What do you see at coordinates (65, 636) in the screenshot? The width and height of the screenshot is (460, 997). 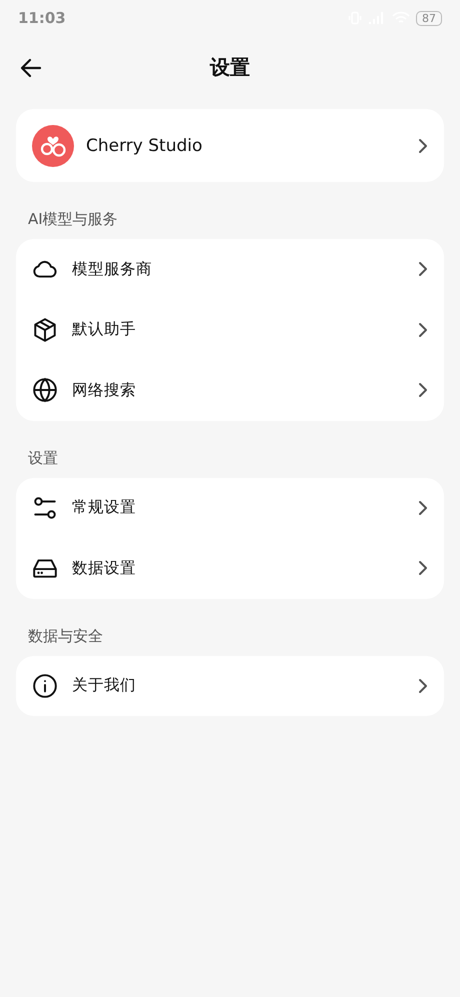 I see `section-heading: 数据与安全` at bounding box center [65, 636].